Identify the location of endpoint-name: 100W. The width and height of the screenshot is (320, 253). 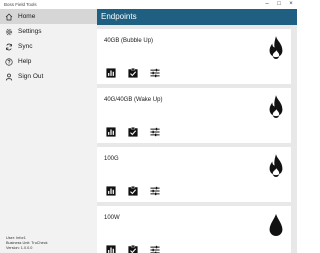
(112, 218).